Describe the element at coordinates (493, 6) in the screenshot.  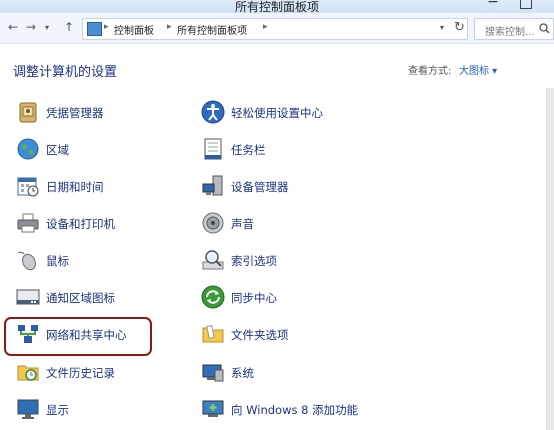
I see `minimize-button: −` at that location.